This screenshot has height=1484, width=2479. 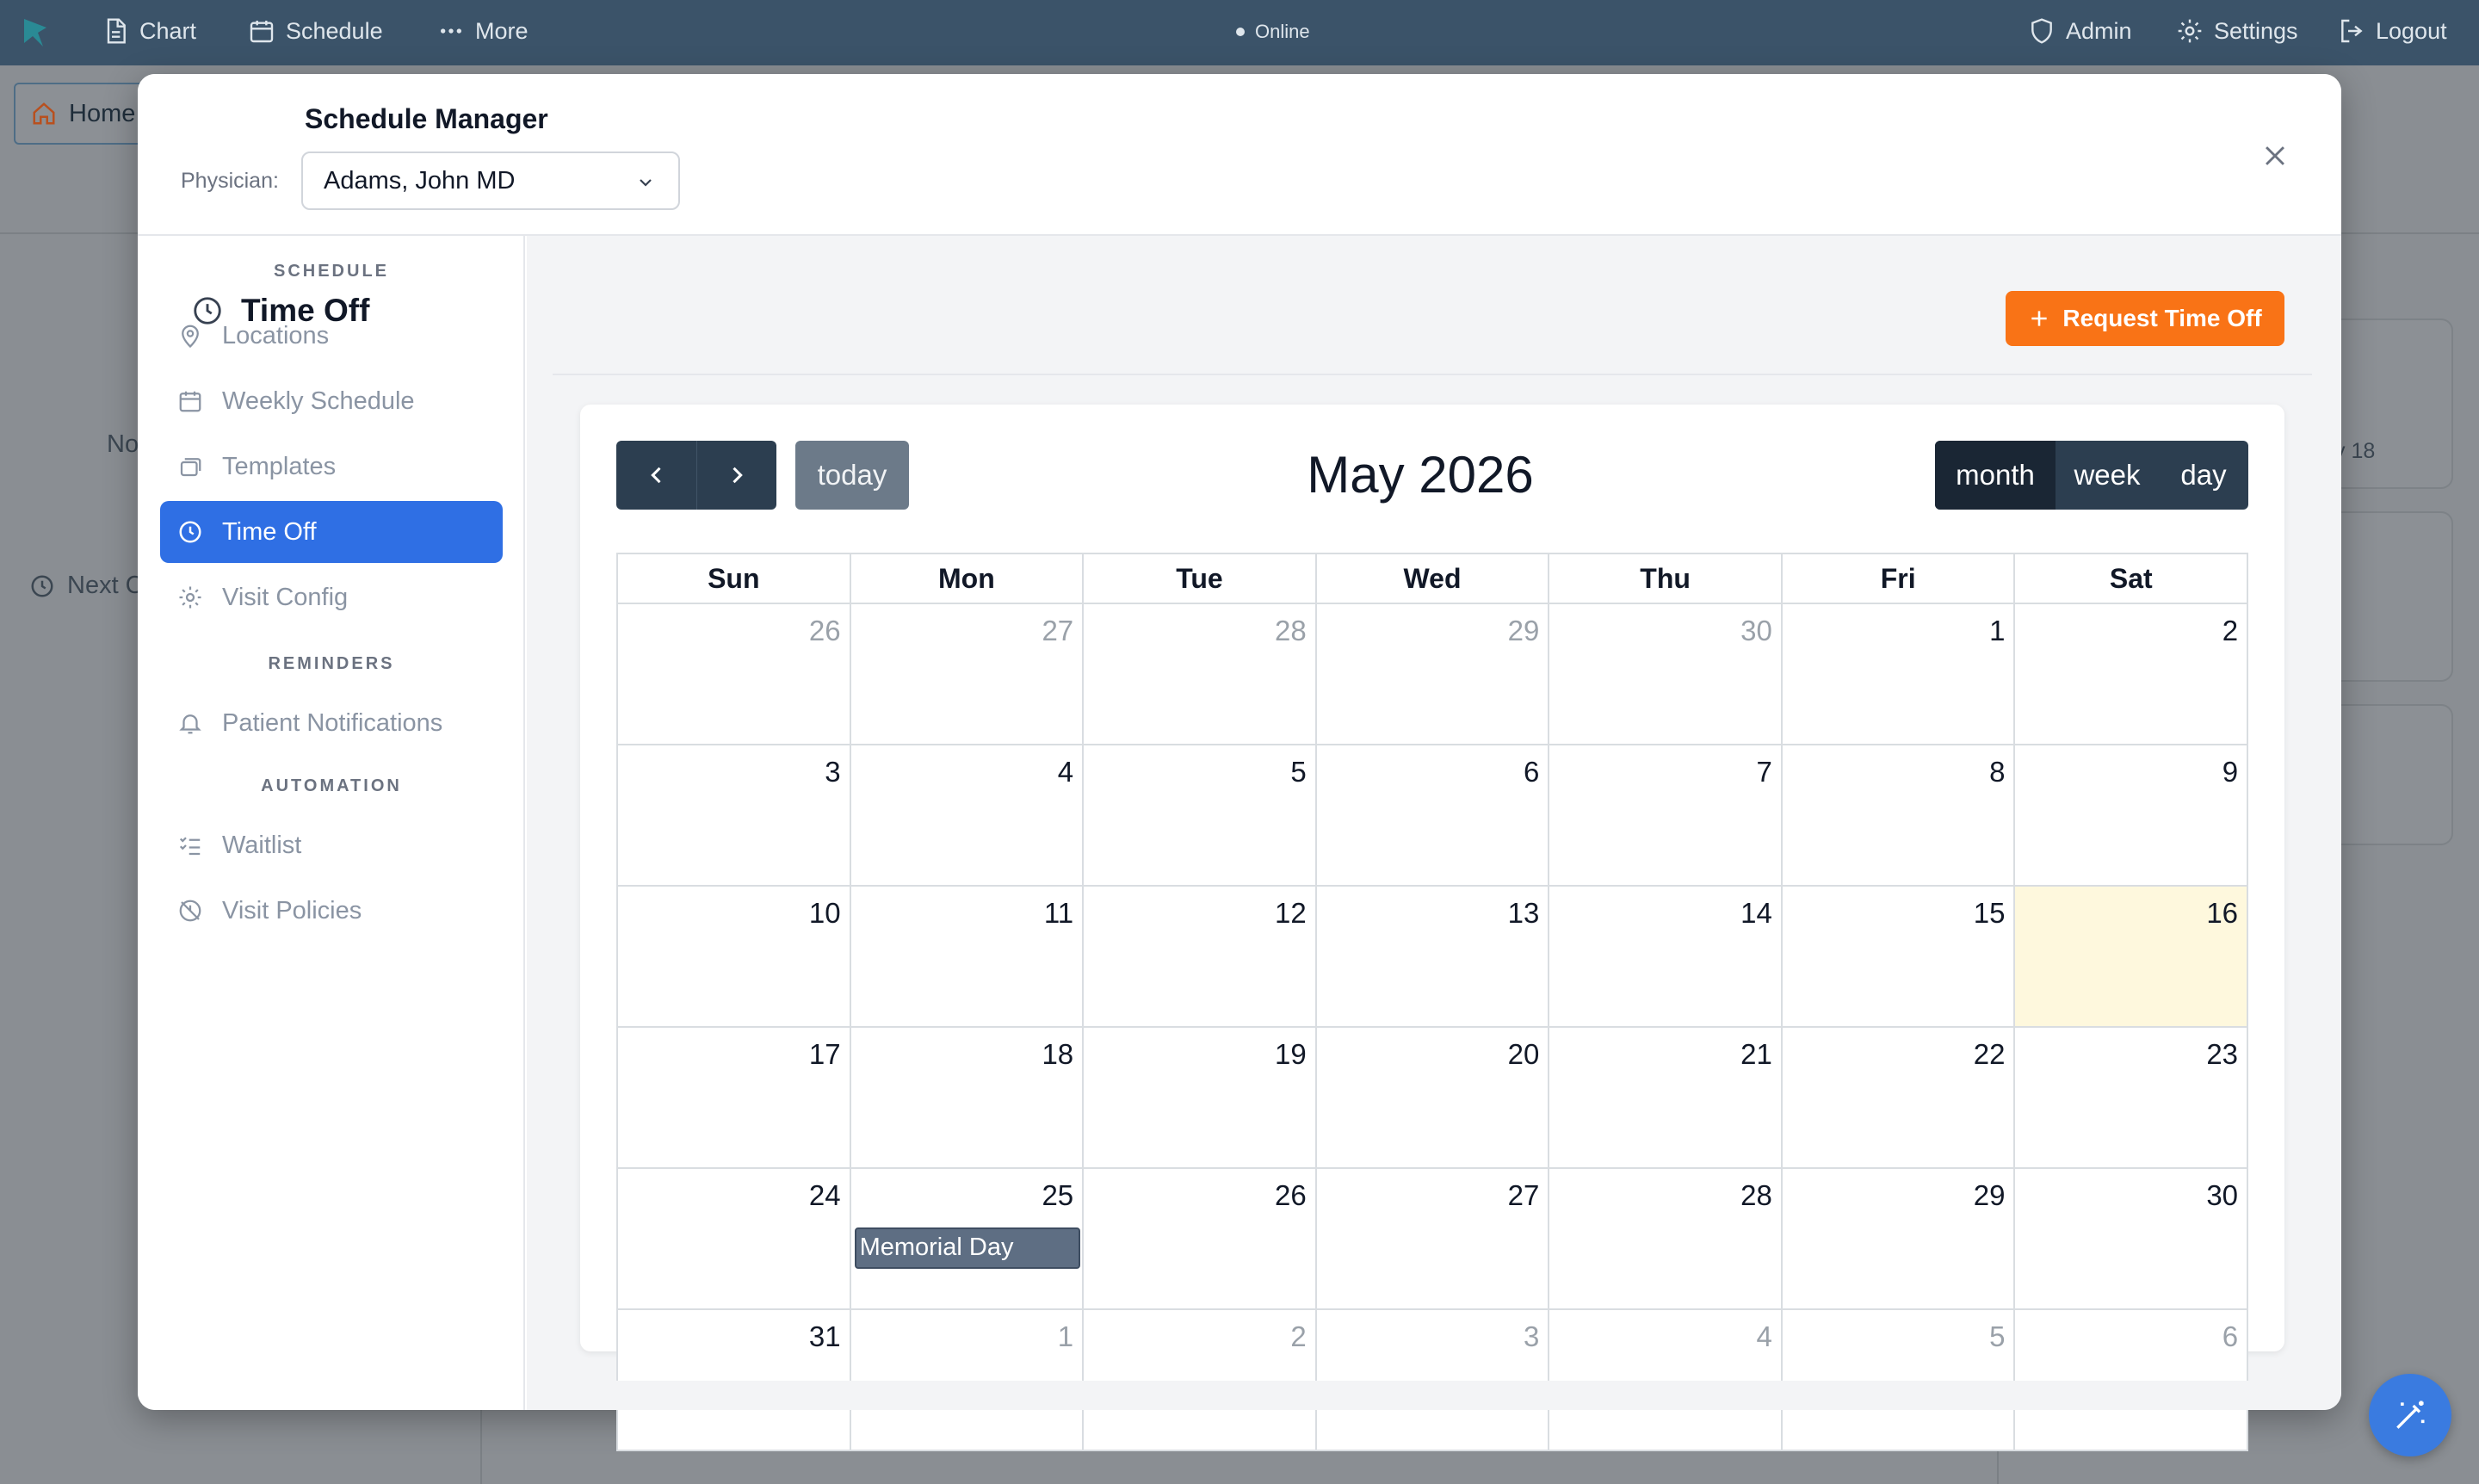 I want to click on day-number: 11, so click(x=1058, y=913).